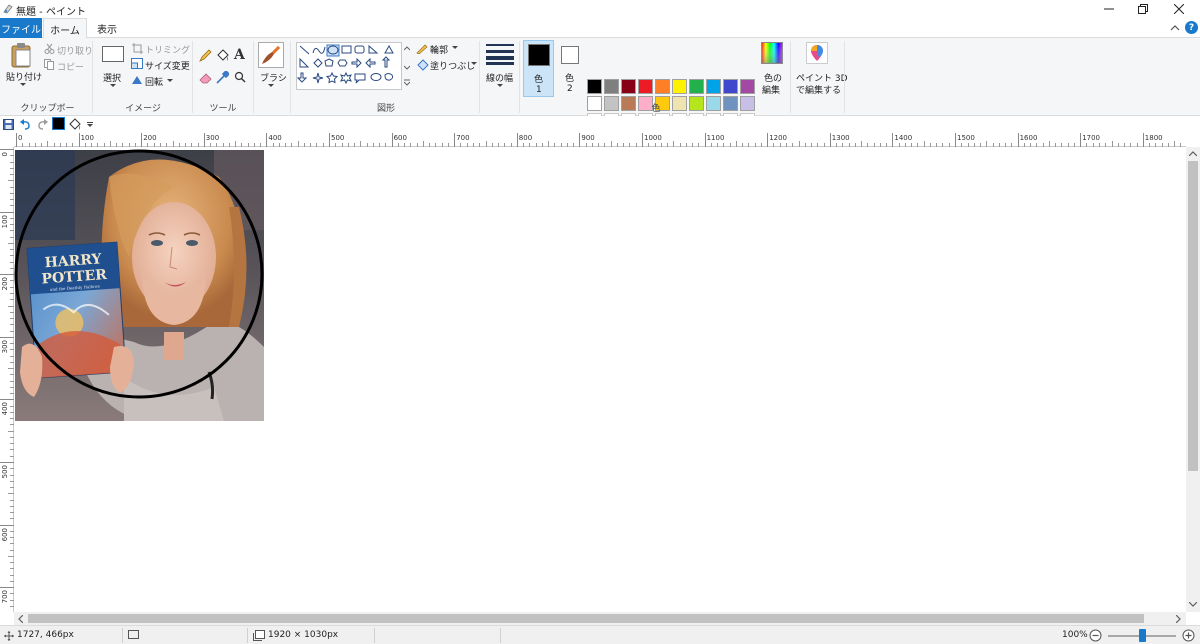 This screenshot has height=644, width=1200. What do you see at coordinates (455, 48) in the screenshot?
I see `outline-dropdown-icon` at bounding box center [455, 48].